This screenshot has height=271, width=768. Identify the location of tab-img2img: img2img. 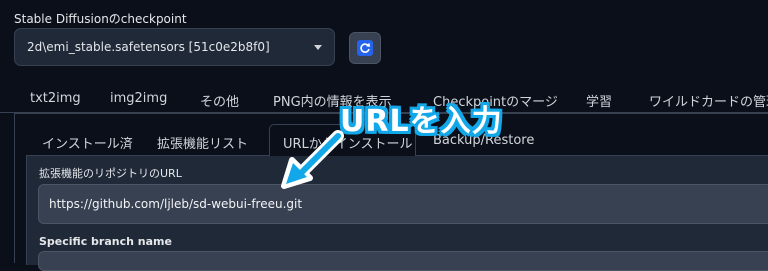
(138, 98).